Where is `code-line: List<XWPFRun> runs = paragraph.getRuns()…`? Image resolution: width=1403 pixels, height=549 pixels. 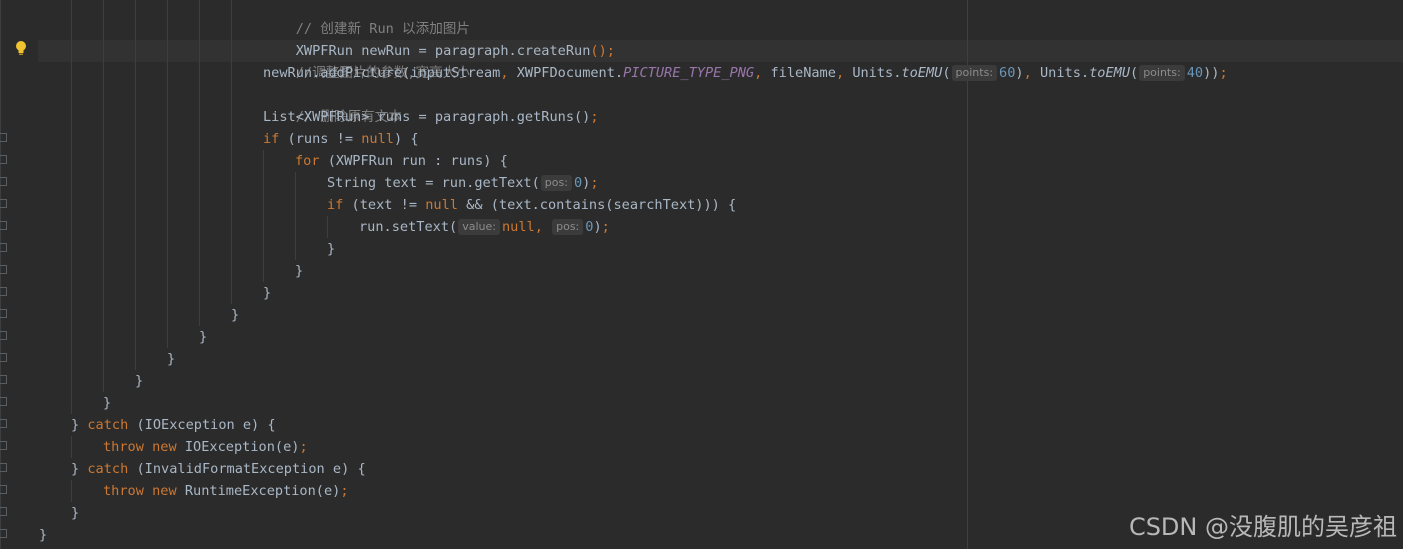
code-line: List<XWPFRun> runs = paragraph.getRuns()… is located at coordinates (431, 117).